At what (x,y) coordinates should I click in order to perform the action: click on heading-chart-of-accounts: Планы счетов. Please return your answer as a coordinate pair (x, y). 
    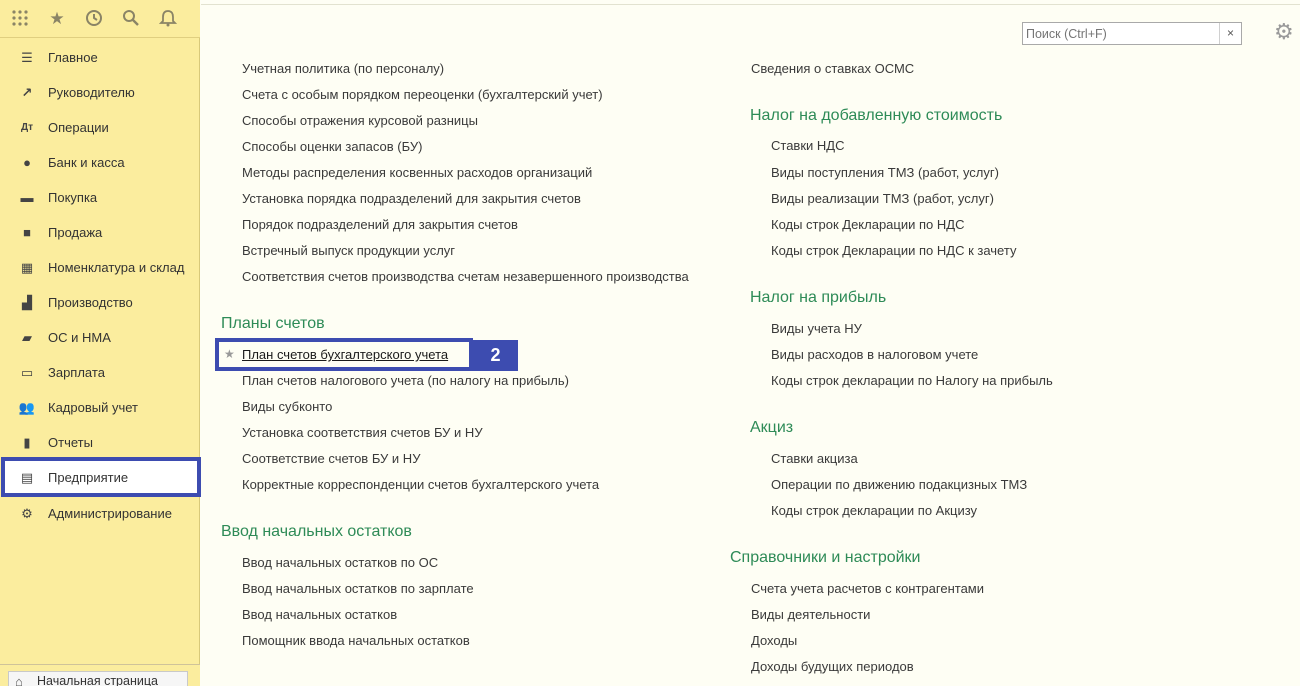
    Looking at the image, I should click on (273, 323).